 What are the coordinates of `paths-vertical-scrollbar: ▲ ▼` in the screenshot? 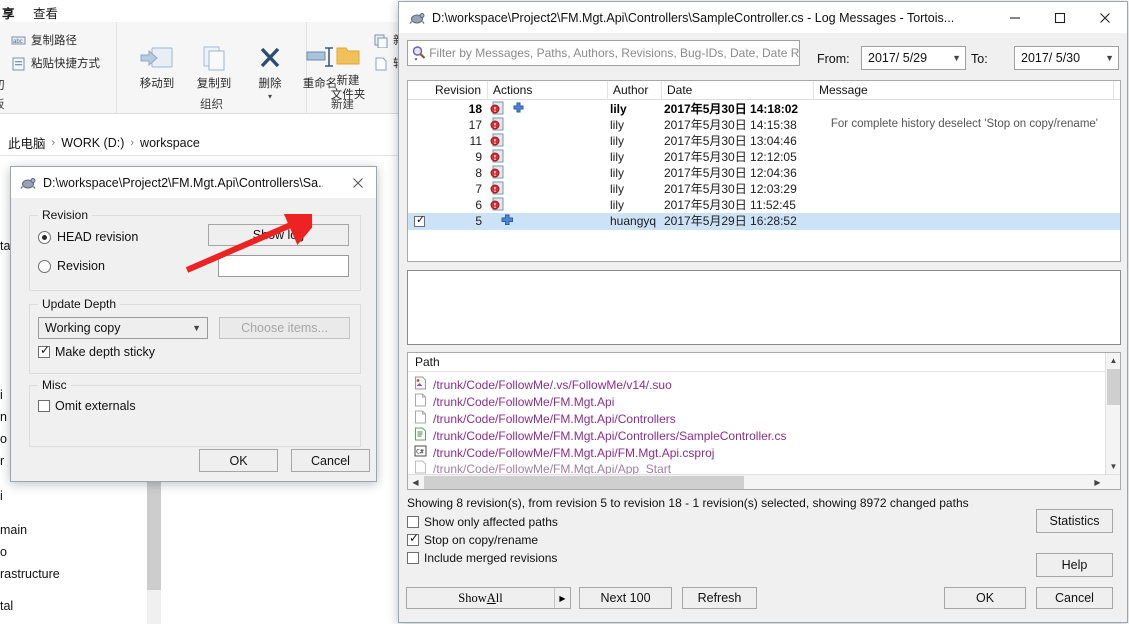 It's located at (1112, 413).